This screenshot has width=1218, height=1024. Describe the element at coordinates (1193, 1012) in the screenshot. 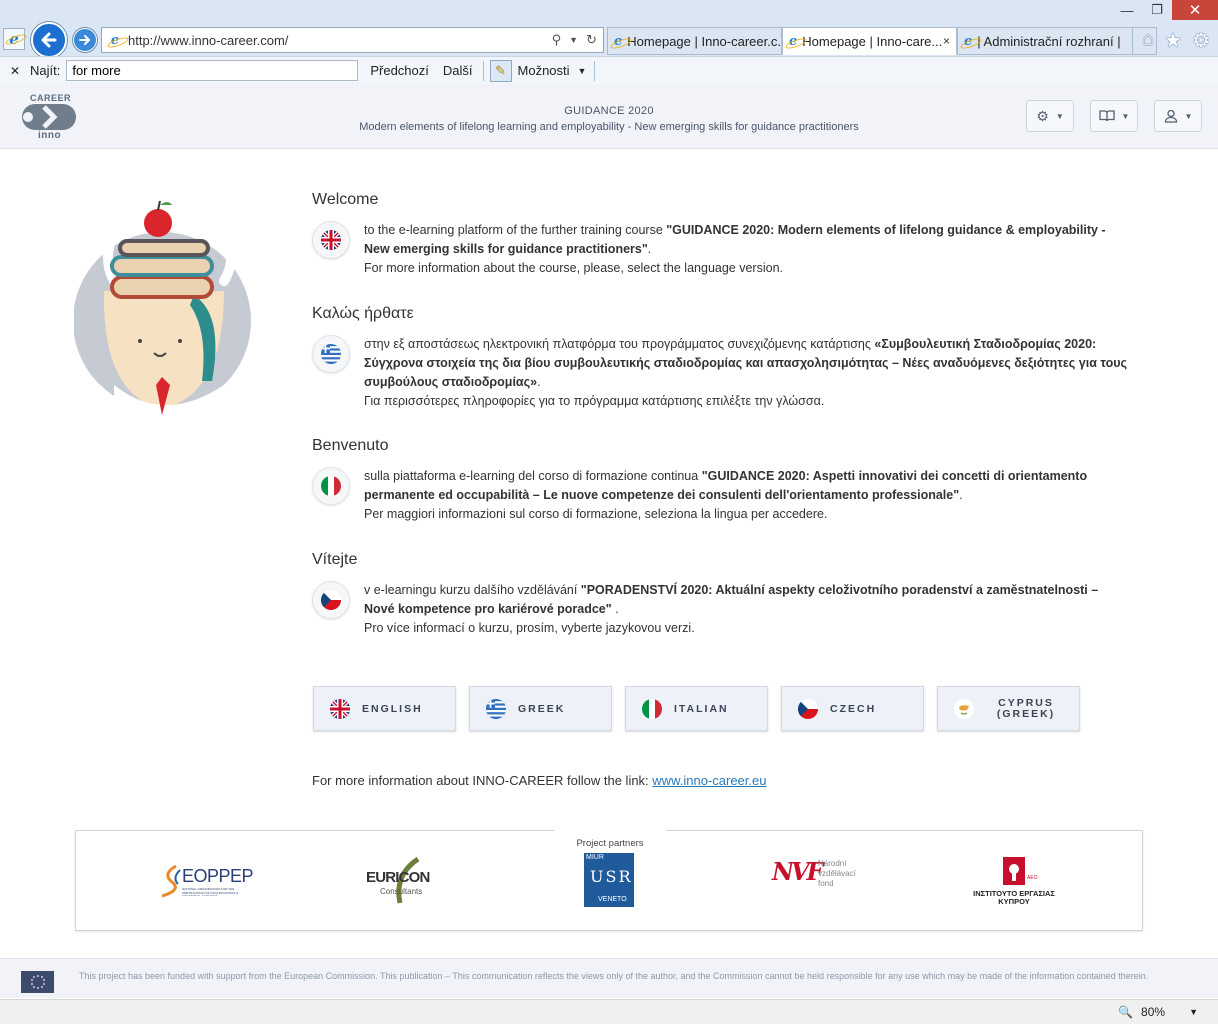

I see `zoom-caret-icon: ▼` at that location.